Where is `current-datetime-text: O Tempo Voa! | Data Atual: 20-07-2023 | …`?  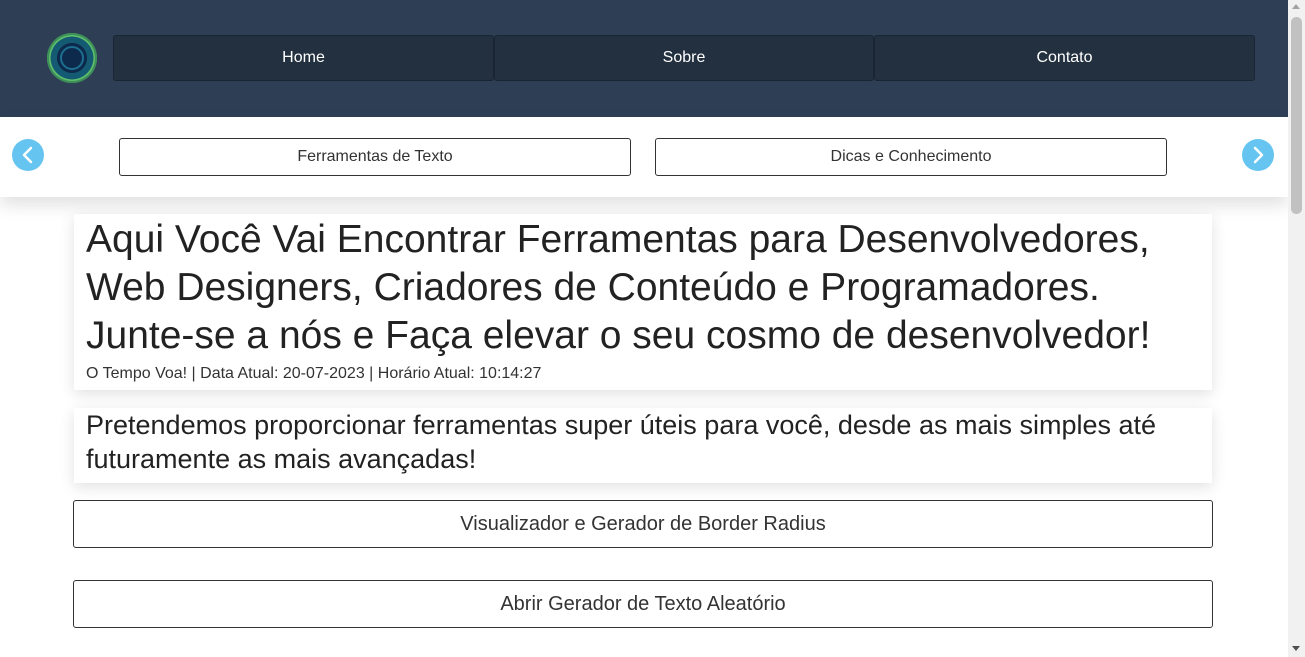
current-datetime-text: O Tempo Voa! | Data Atual: 20-07-2023 | … is located at coordinates (314, 373).